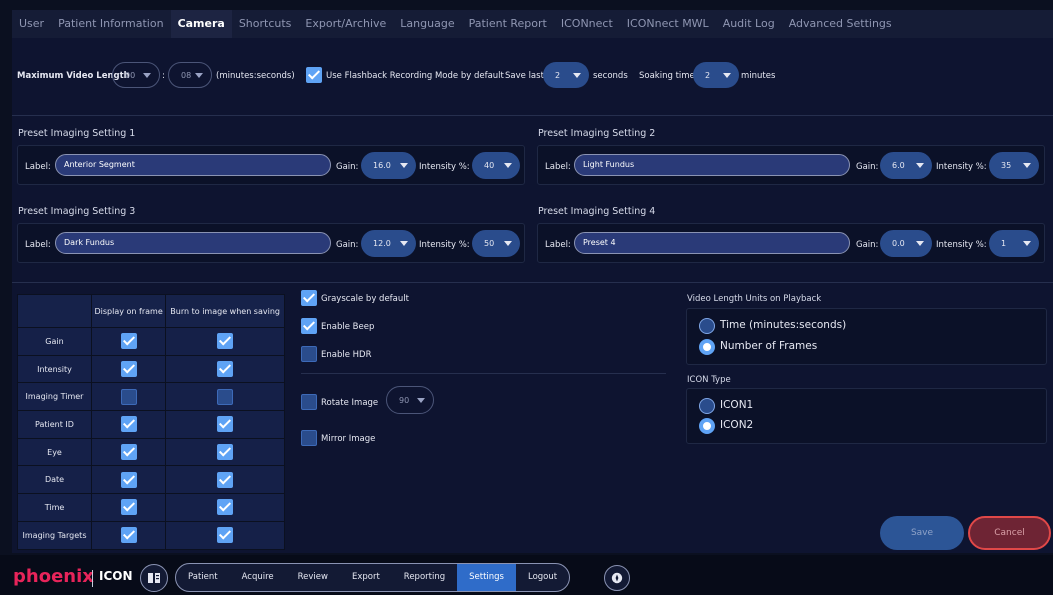 This screenshot has width=1053, height=595. Describe the element at coordinates (1009, 533) in the screenshot. I see `cancel-button: Cancel` at that location.